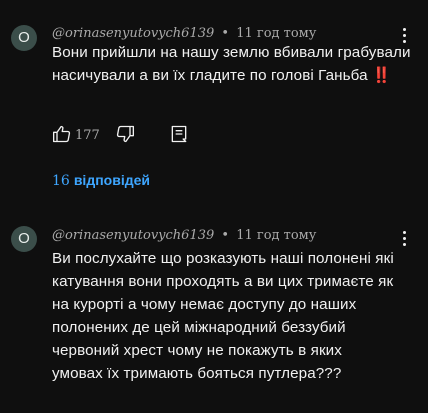 The height and width of the screenshot is (413, 428). What do you see at coordinates (62, 134) in the screenshot?
I see `thumb-up-icon` at bounding box center [62, 134].